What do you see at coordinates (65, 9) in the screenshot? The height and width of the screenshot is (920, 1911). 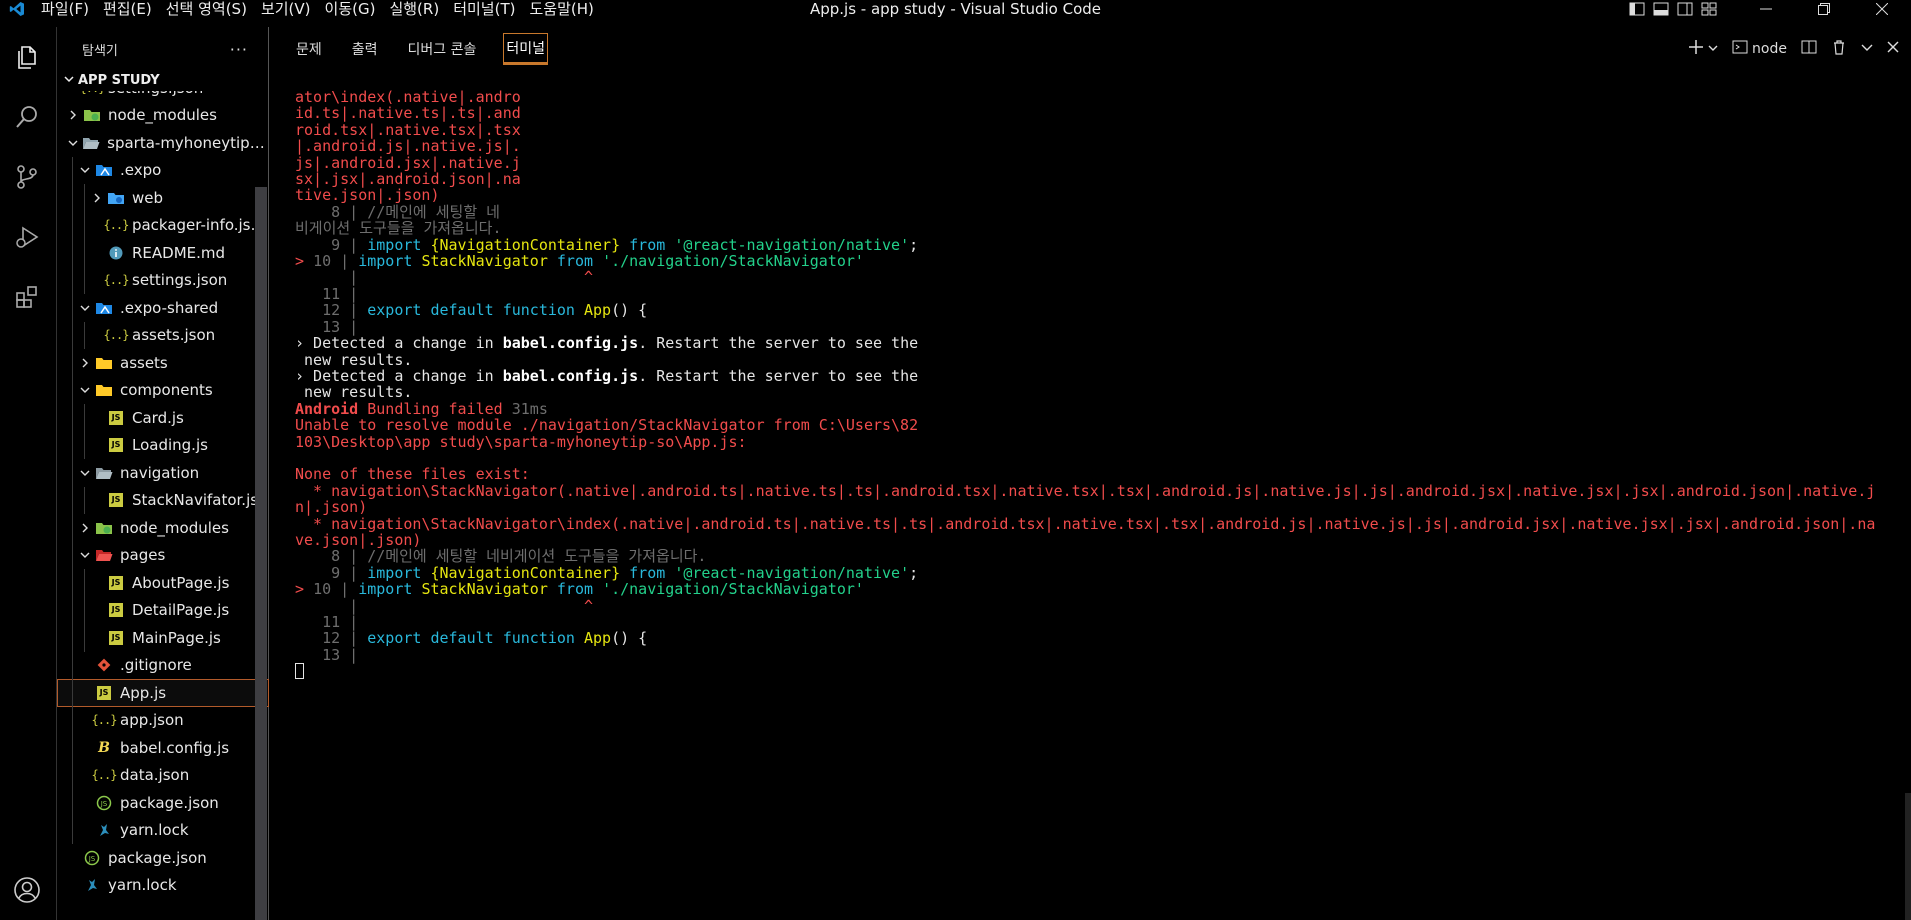 I see `menu-item: 파일(F)` at bounding box center [65, 9].